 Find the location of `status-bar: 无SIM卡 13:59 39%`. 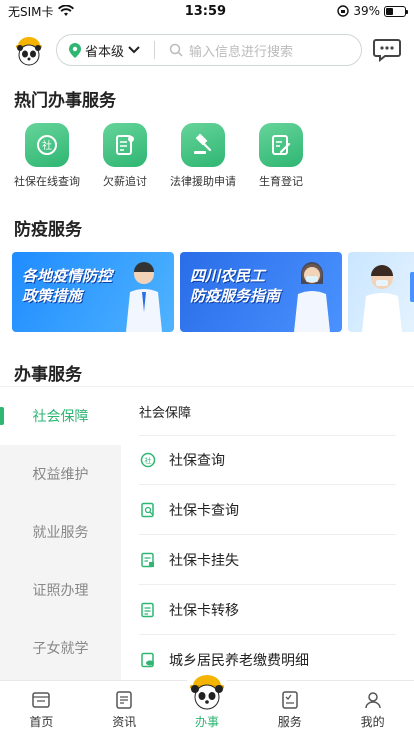

status-bar: 无SIM卡 13:59 39% is located at coordinates (207, 11).